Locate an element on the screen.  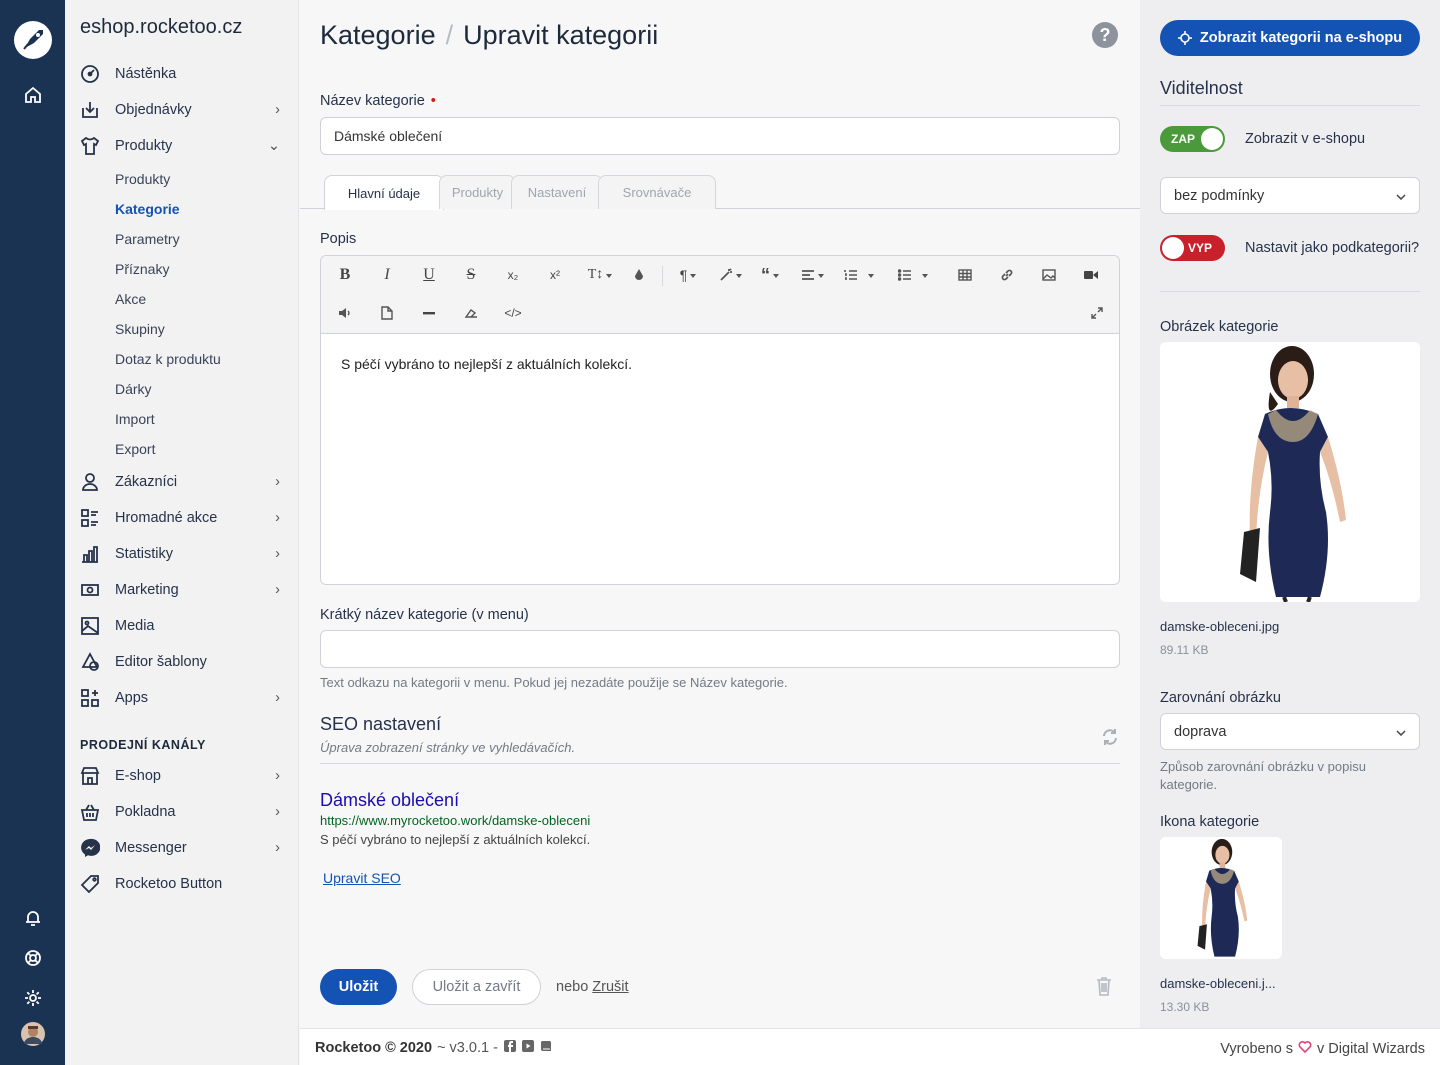
sidebar-item-orders: Objednávky › is located at coordinates (182, 110).